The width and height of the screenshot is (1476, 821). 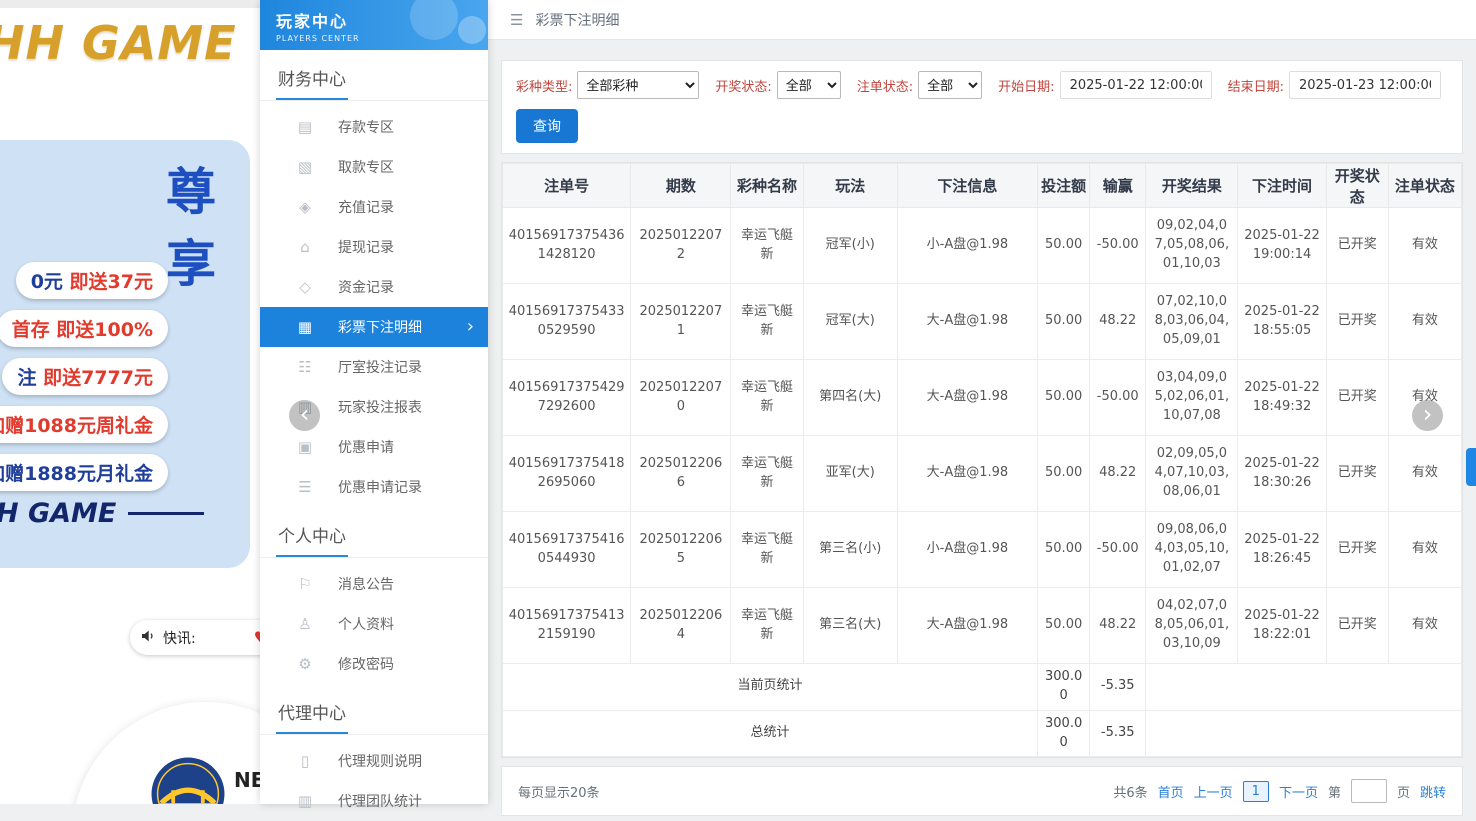 What do you see at coordinates (770, 687) in the screenshot?
I see `page-summary-label: 当前页统计` at bounding box center [770, 687].